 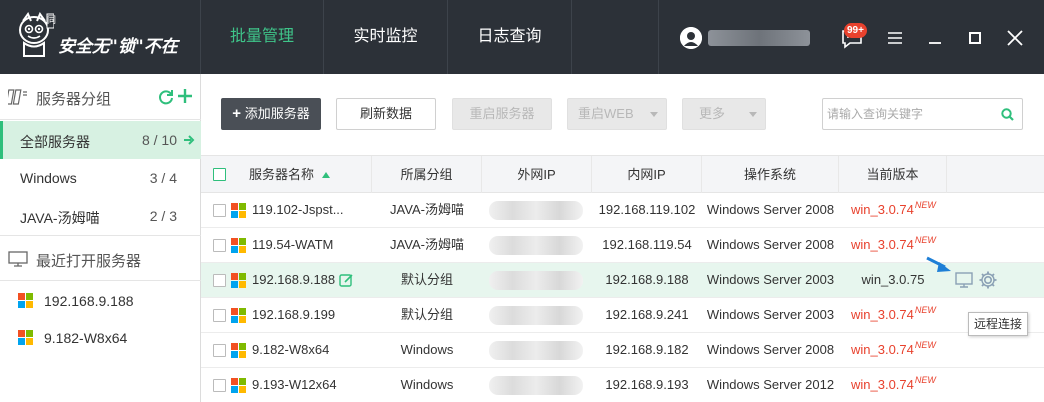 What do you see at coordinates (271, 114) in the screenshot?
I see `add-server-button: + 添加服务器` at bounding box center [271, 114].